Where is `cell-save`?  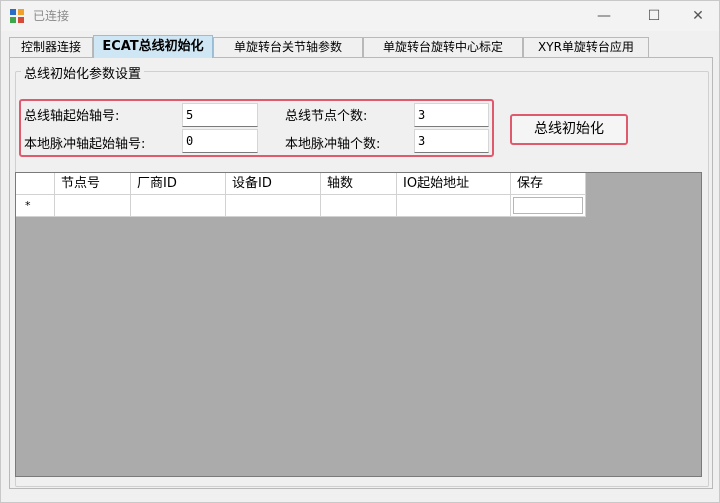 cell-save is located at coordinates (548, 206).